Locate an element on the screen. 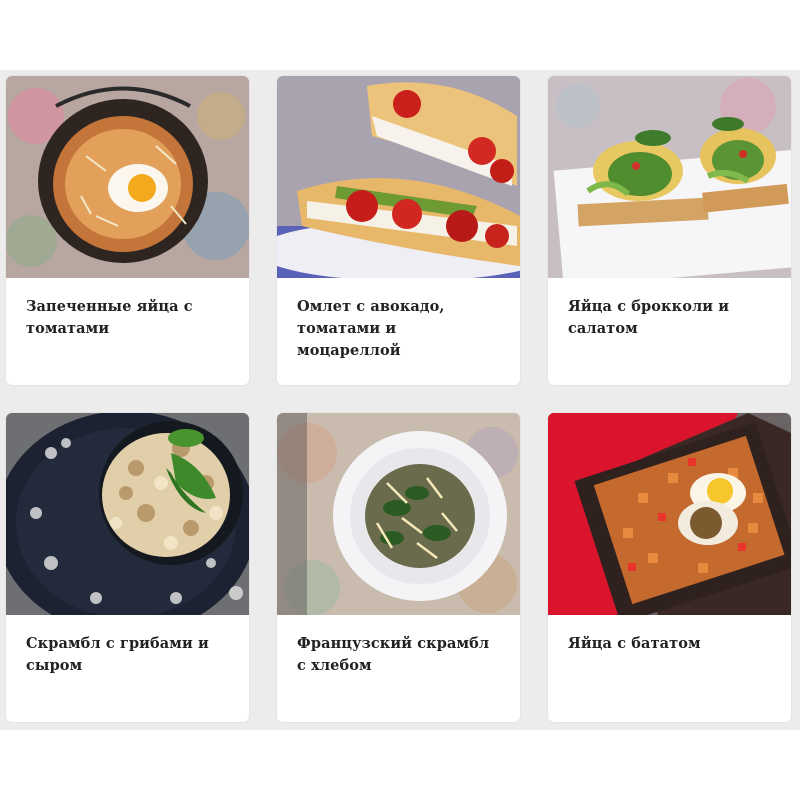  recipe-card: Омлет с авокадо, томатами и моцареллой is located at coordinates (398, 230).